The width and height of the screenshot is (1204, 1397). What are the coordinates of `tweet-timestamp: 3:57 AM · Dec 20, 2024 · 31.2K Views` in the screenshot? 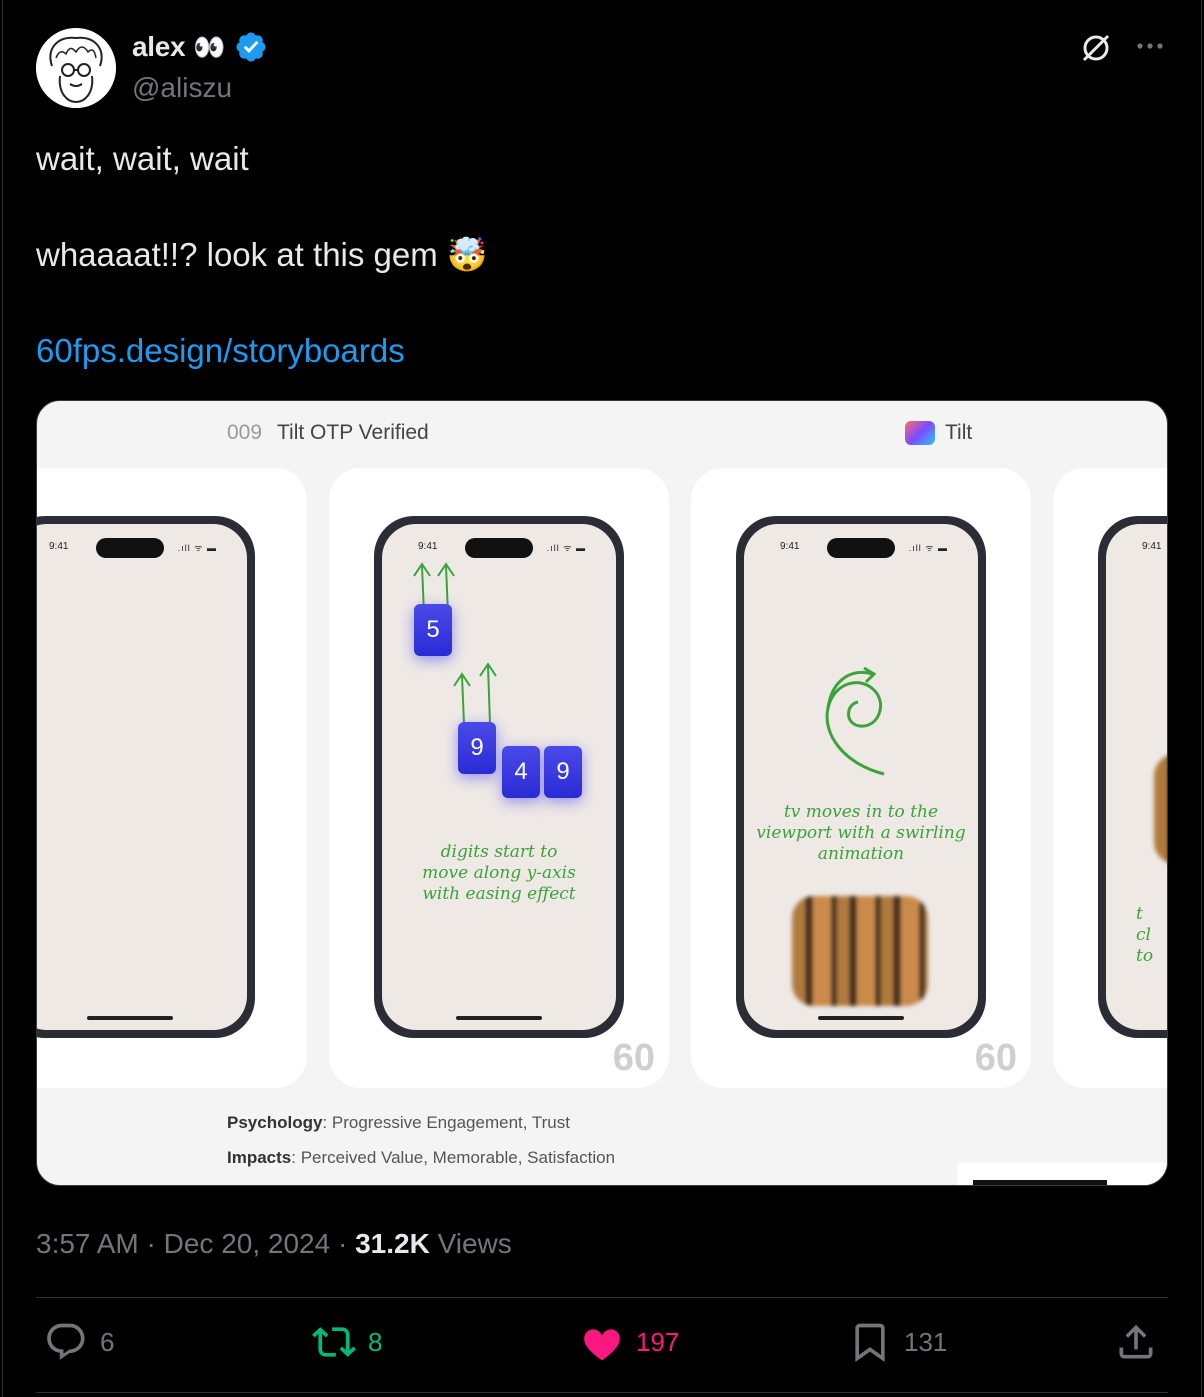 It's located at (274, 1243).